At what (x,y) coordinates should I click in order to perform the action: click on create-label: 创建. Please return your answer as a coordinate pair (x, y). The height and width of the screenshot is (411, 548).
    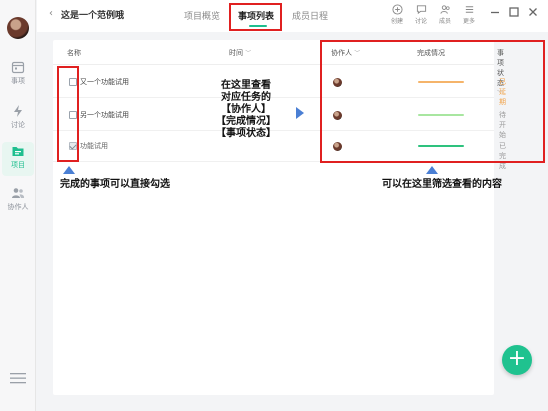
    Looking at the image, I should click on (396, 21).